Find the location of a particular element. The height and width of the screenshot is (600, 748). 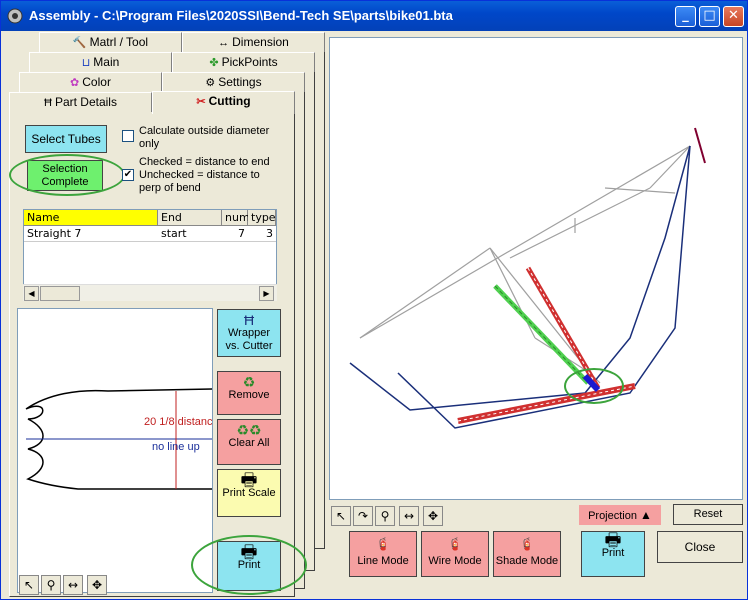

pickpoints-icon: ✤ is located at coordinates (214, 63).